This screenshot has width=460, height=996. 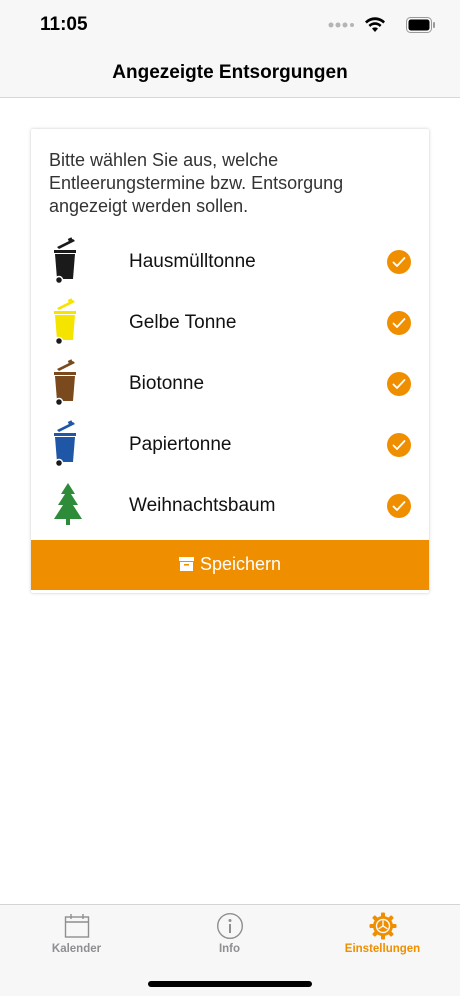 I want to click on yellow-bin-icon, so click(x=65, y=322).